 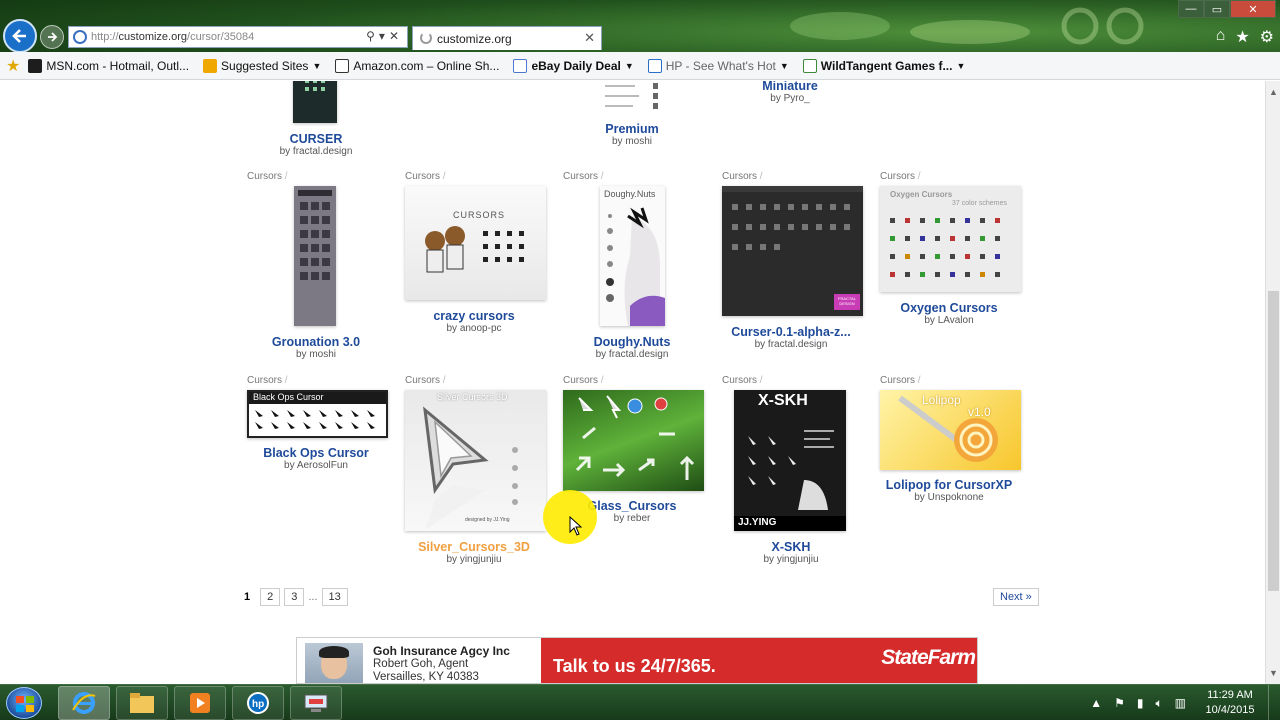 I want to click on gallery-item-premium: Premium by moshi, so click(x=632, y=121).